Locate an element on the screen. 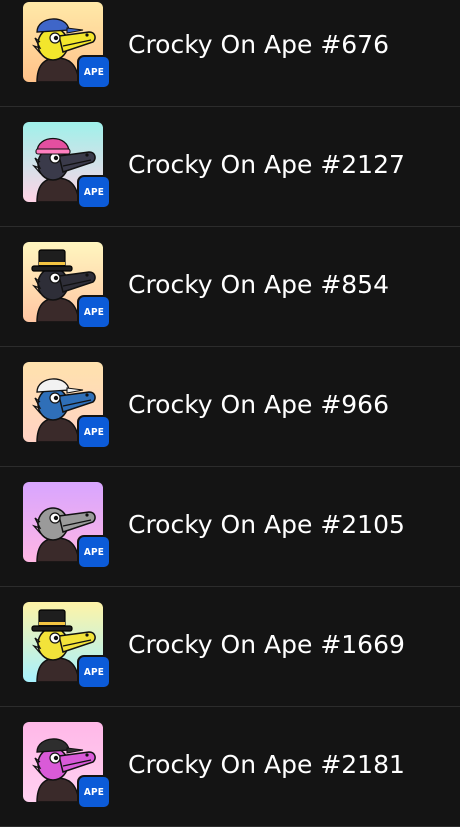 The image size is (460, 827). nft-name: Crocky On Ape #1669 is located at coordinates (266, 644).